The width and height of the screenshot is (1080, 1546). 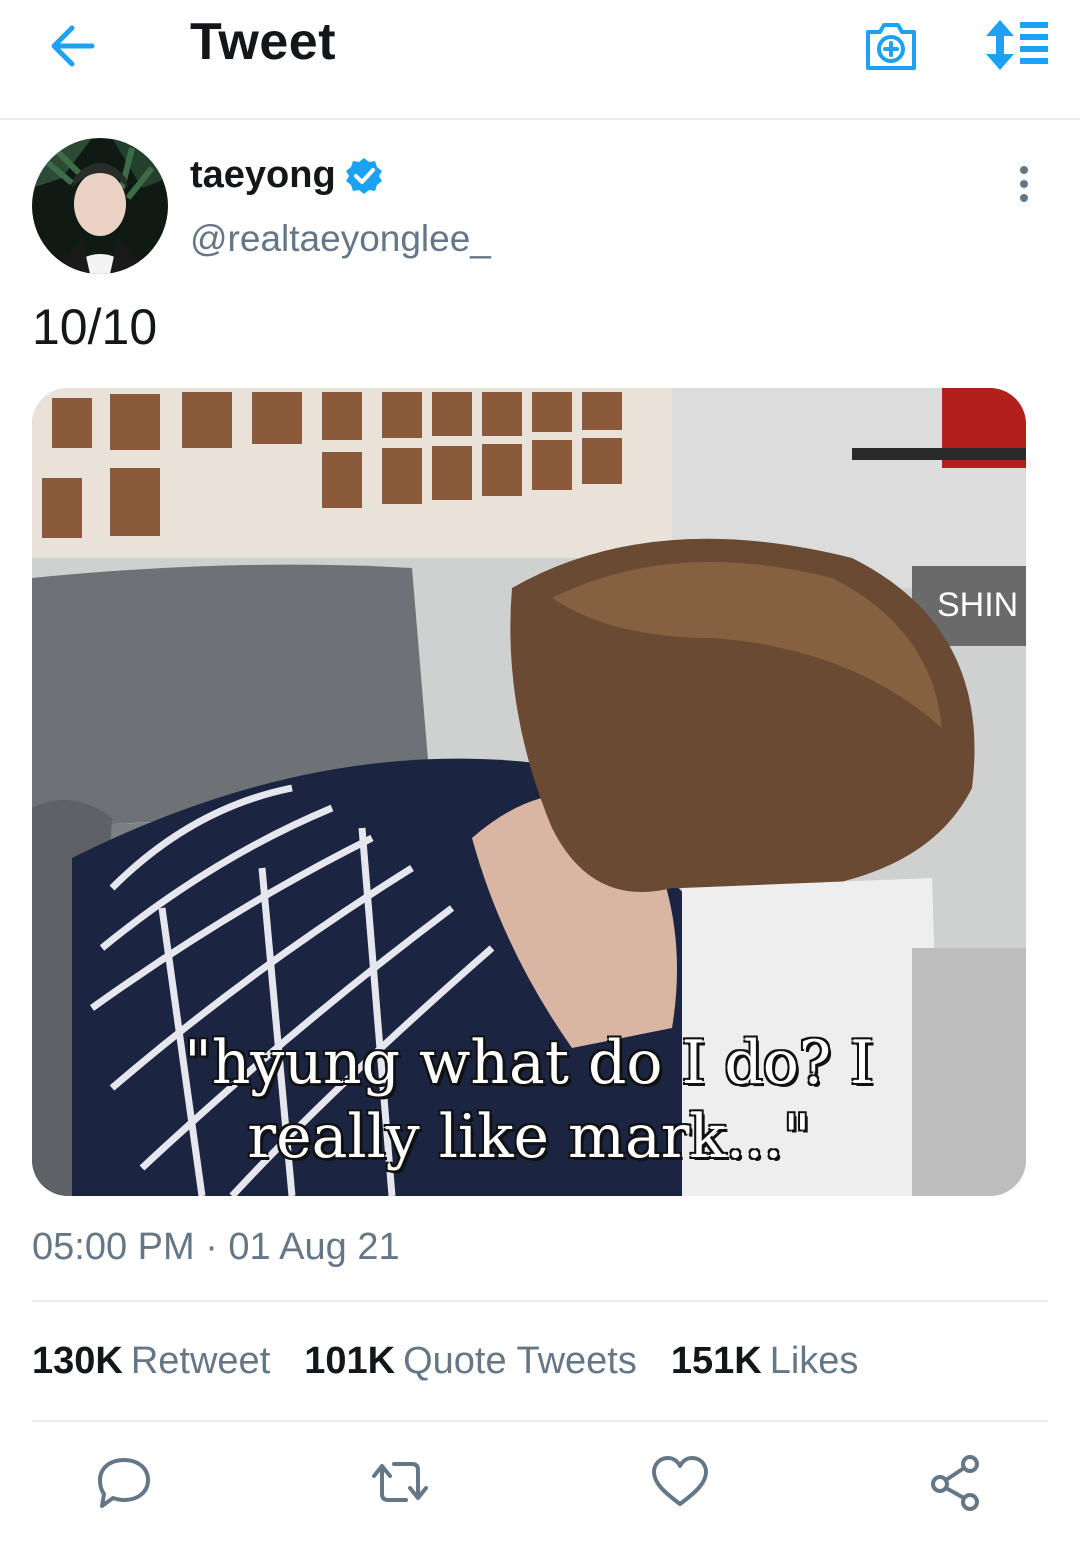 I want to click on tweet-text: 10/10, so click(x=95, y=327).